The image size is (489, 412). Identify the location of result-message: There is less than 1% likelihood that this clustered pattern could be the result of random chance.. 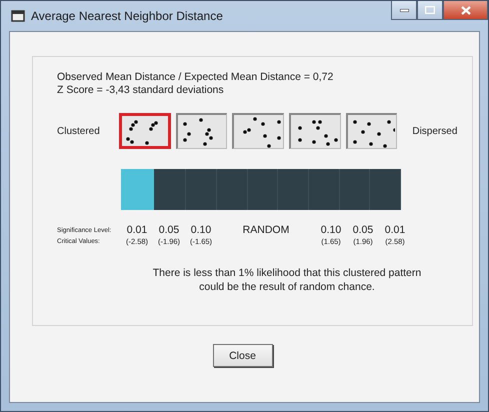
(287, 280).